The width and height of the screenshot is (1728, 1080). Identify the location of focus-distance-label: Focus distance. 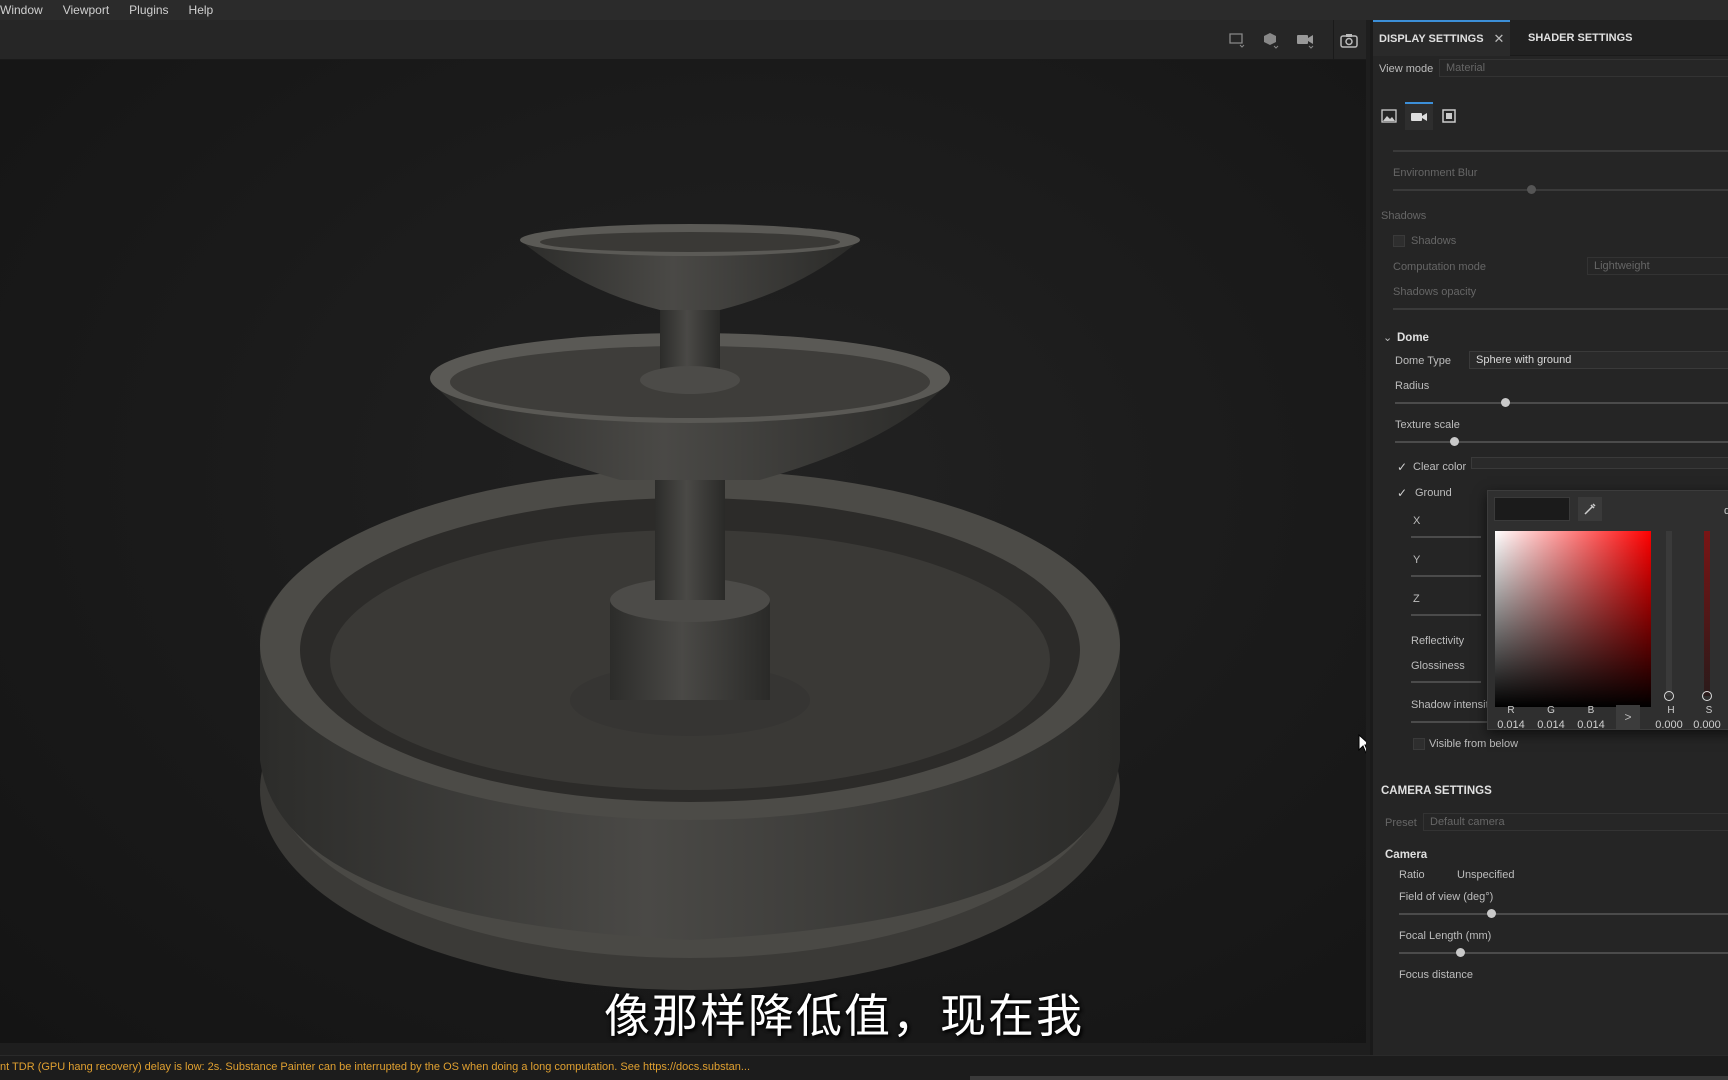
(1436, 975).